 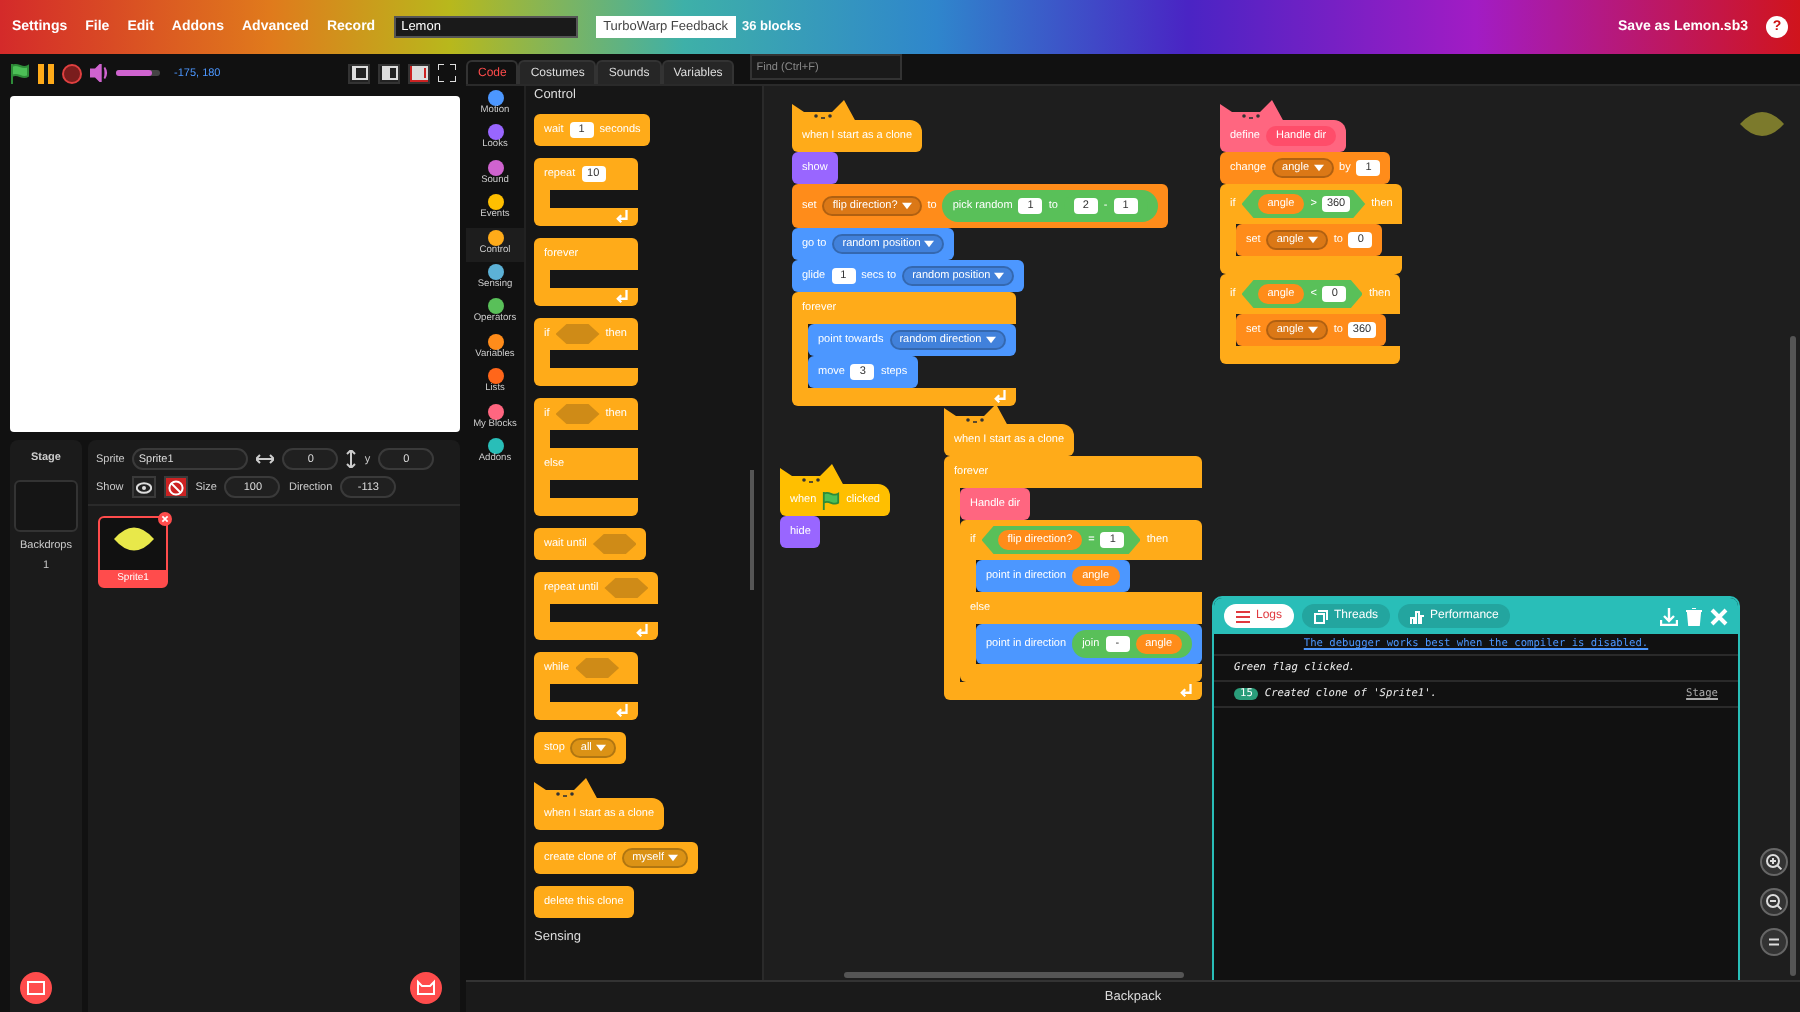 I want to click on delete-icon, so click(x=165, y=519).